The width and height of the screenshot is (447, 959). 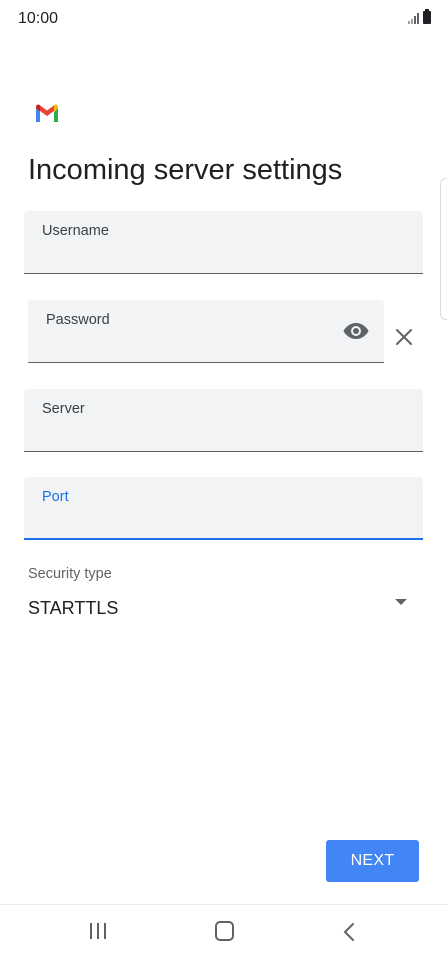 I want to click on navigation-bar, so click(x=223, y=932).